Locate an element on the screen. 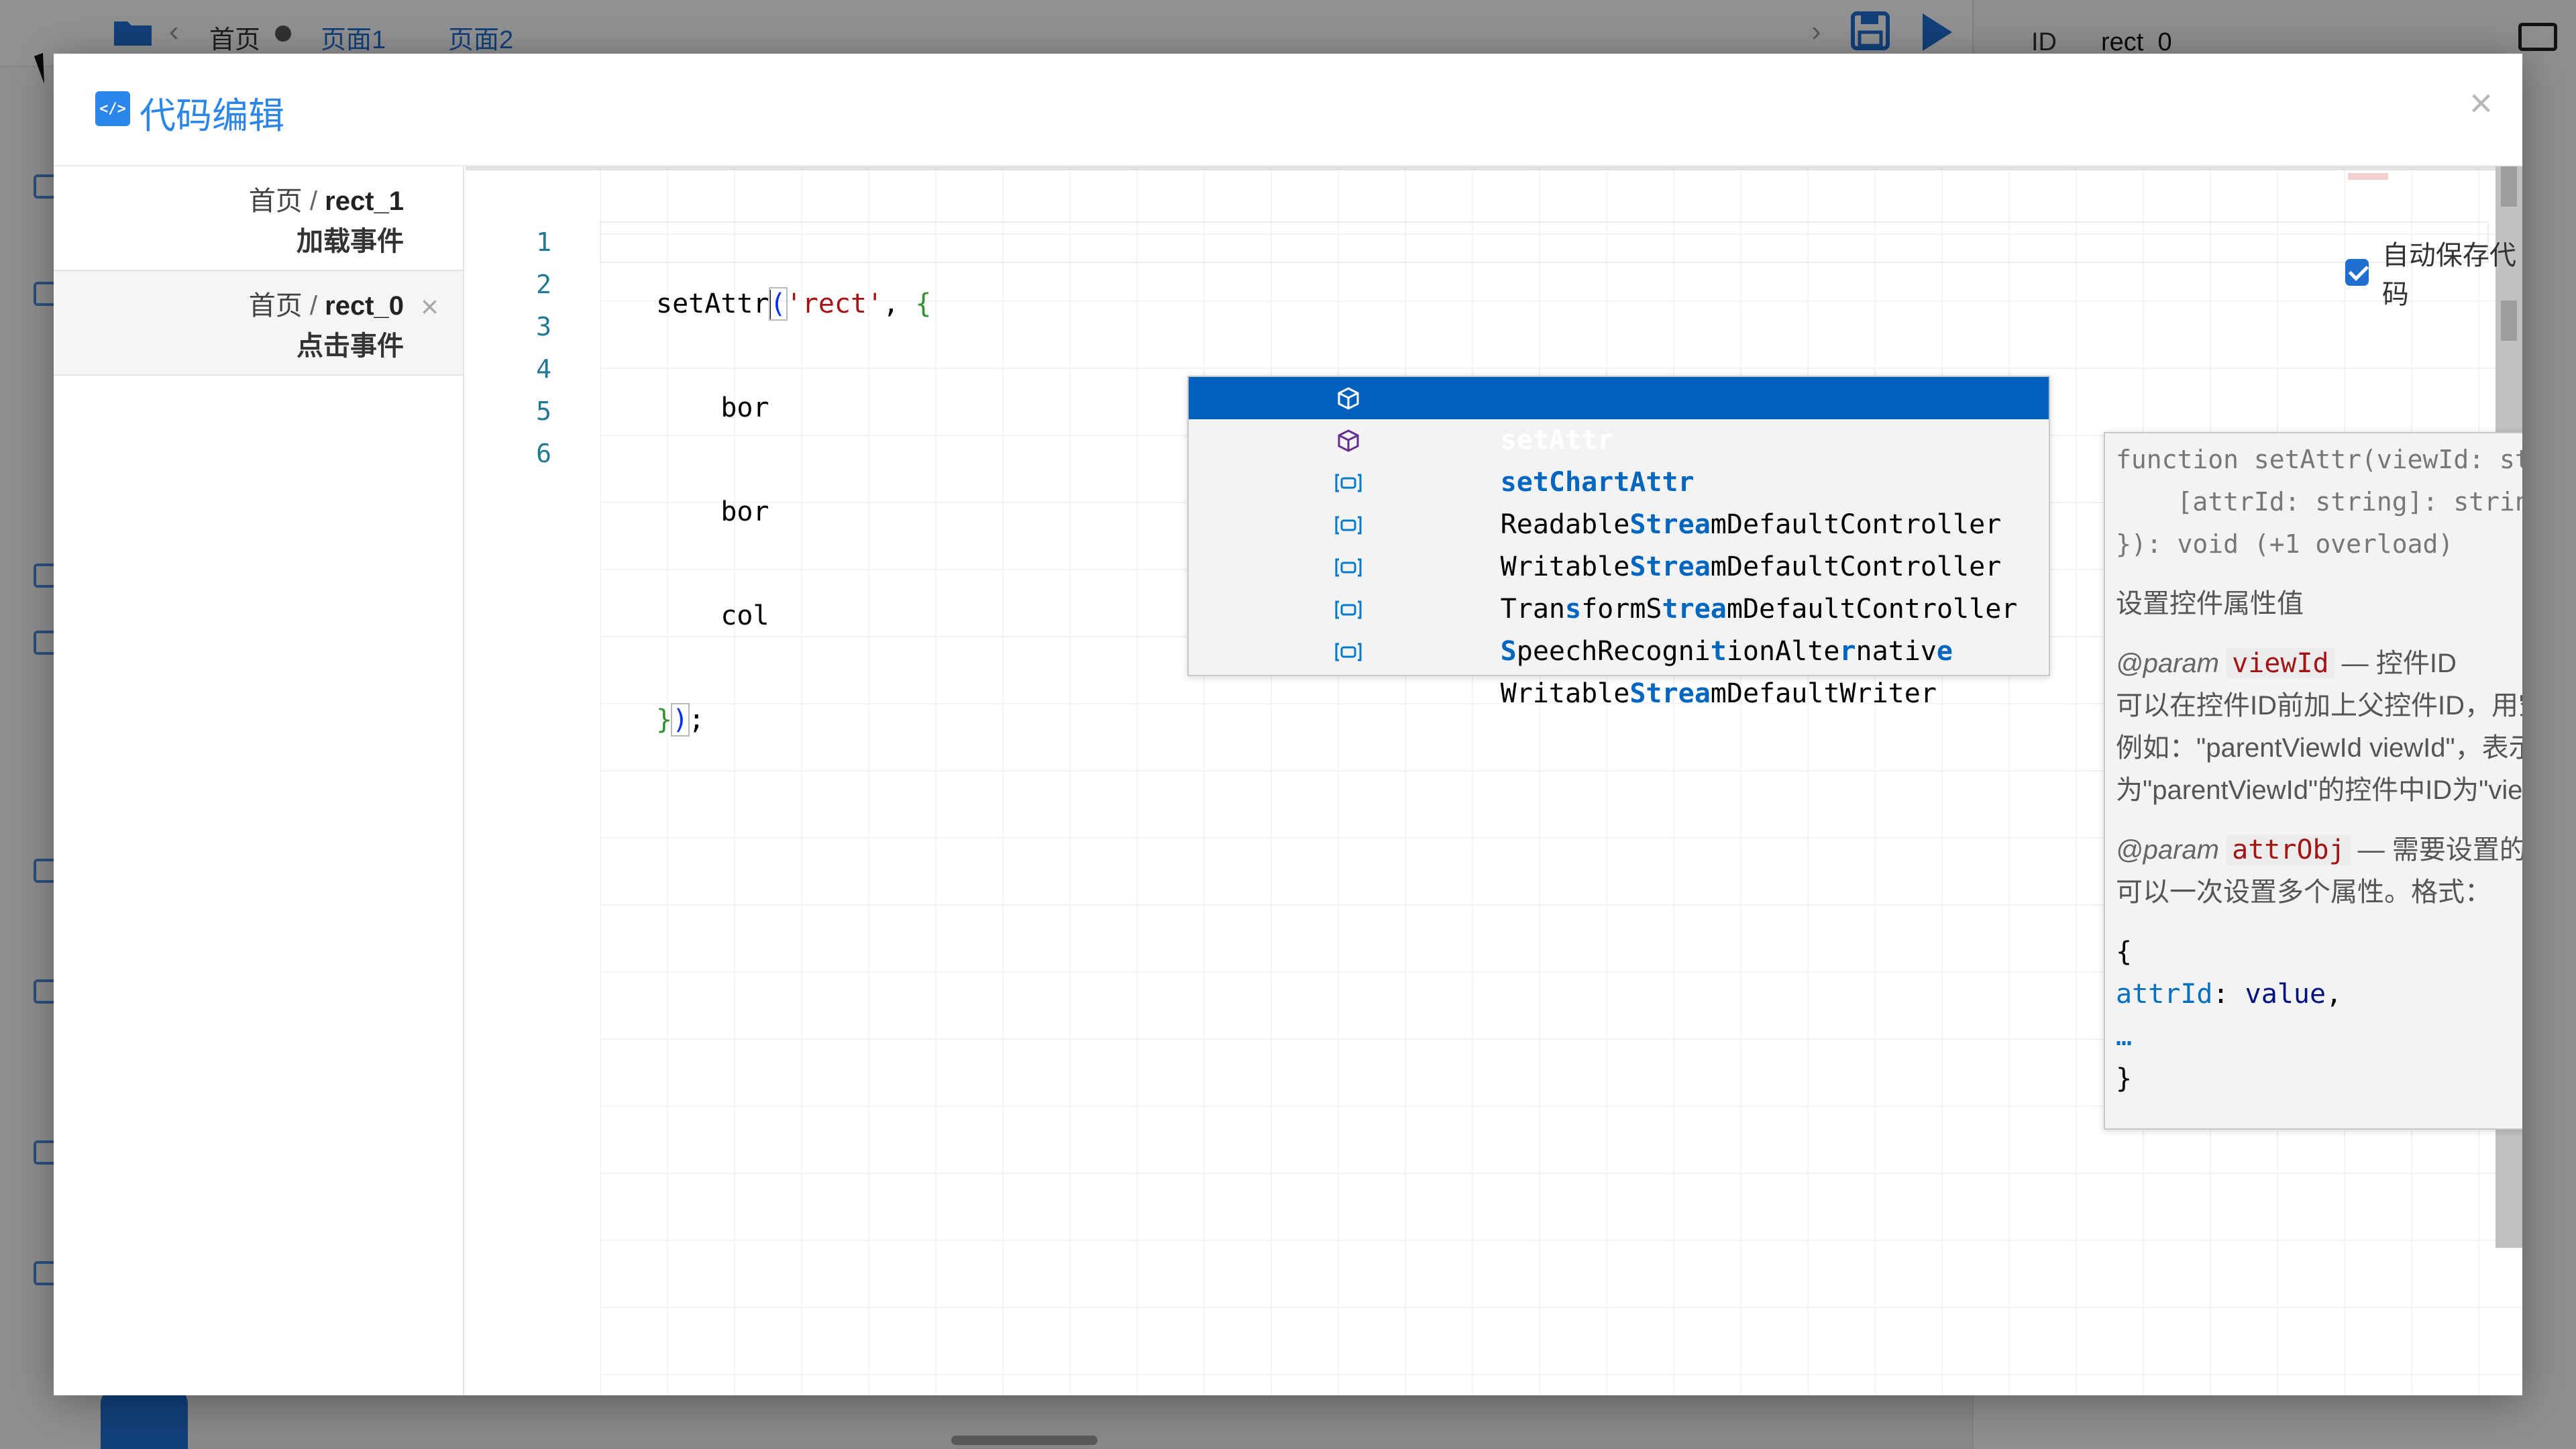  param-name: viewId is located at coordinates (2280, 663).